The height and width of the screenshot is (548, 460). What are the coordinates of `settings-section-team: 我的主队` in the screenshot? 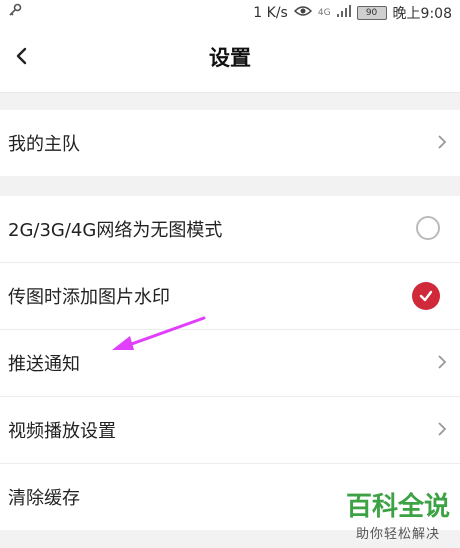 It's located at (230, 143).